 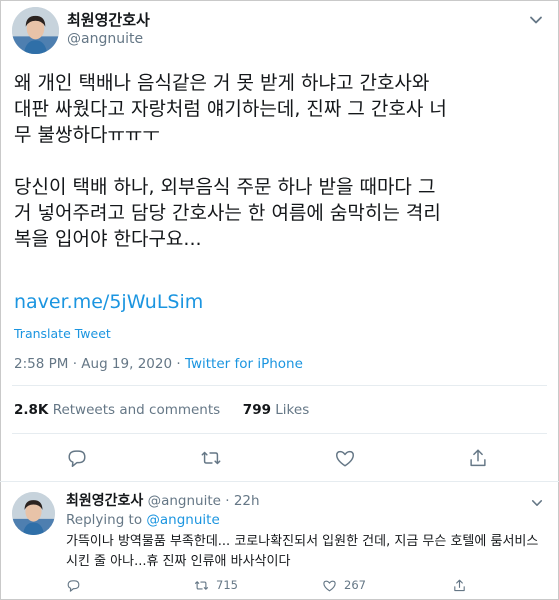 I want to click on replying-to-mention: @angnuite, so click(x=182, y=520).